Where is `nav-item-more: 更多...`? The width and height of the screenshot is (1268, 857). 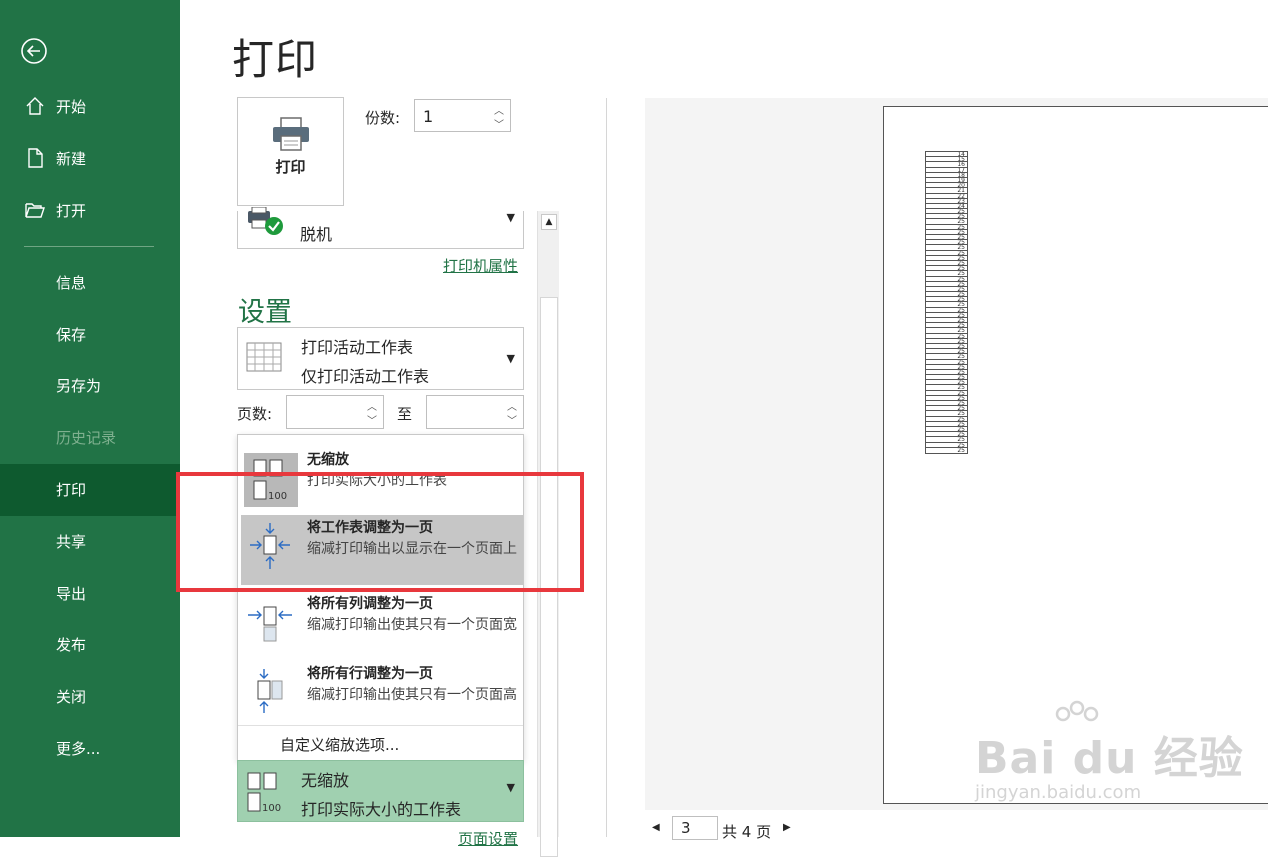 nav-item-more: 更多... is located at coordinates (90, 749).